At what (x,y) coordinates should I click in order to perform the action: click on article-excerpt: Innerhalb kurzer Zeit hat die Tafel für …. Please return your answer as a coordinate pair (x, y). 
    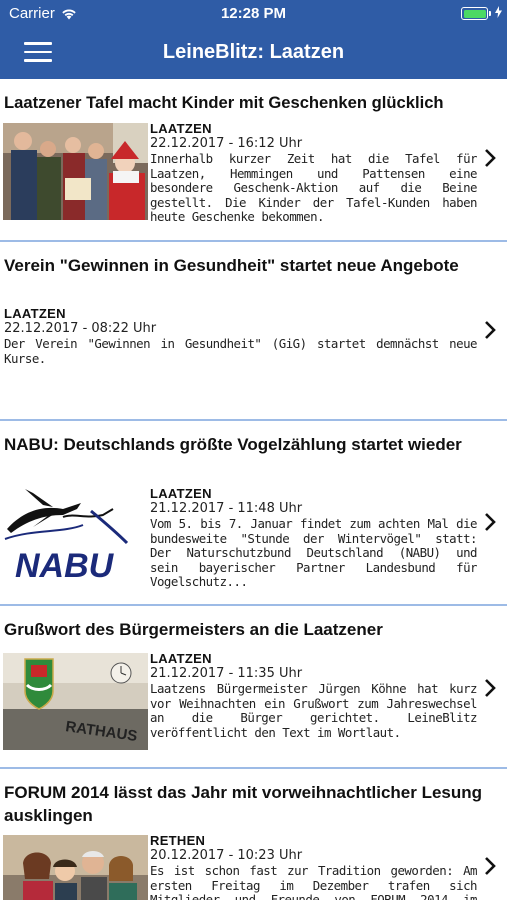
    Looking at the image, I should click on (314, 187).